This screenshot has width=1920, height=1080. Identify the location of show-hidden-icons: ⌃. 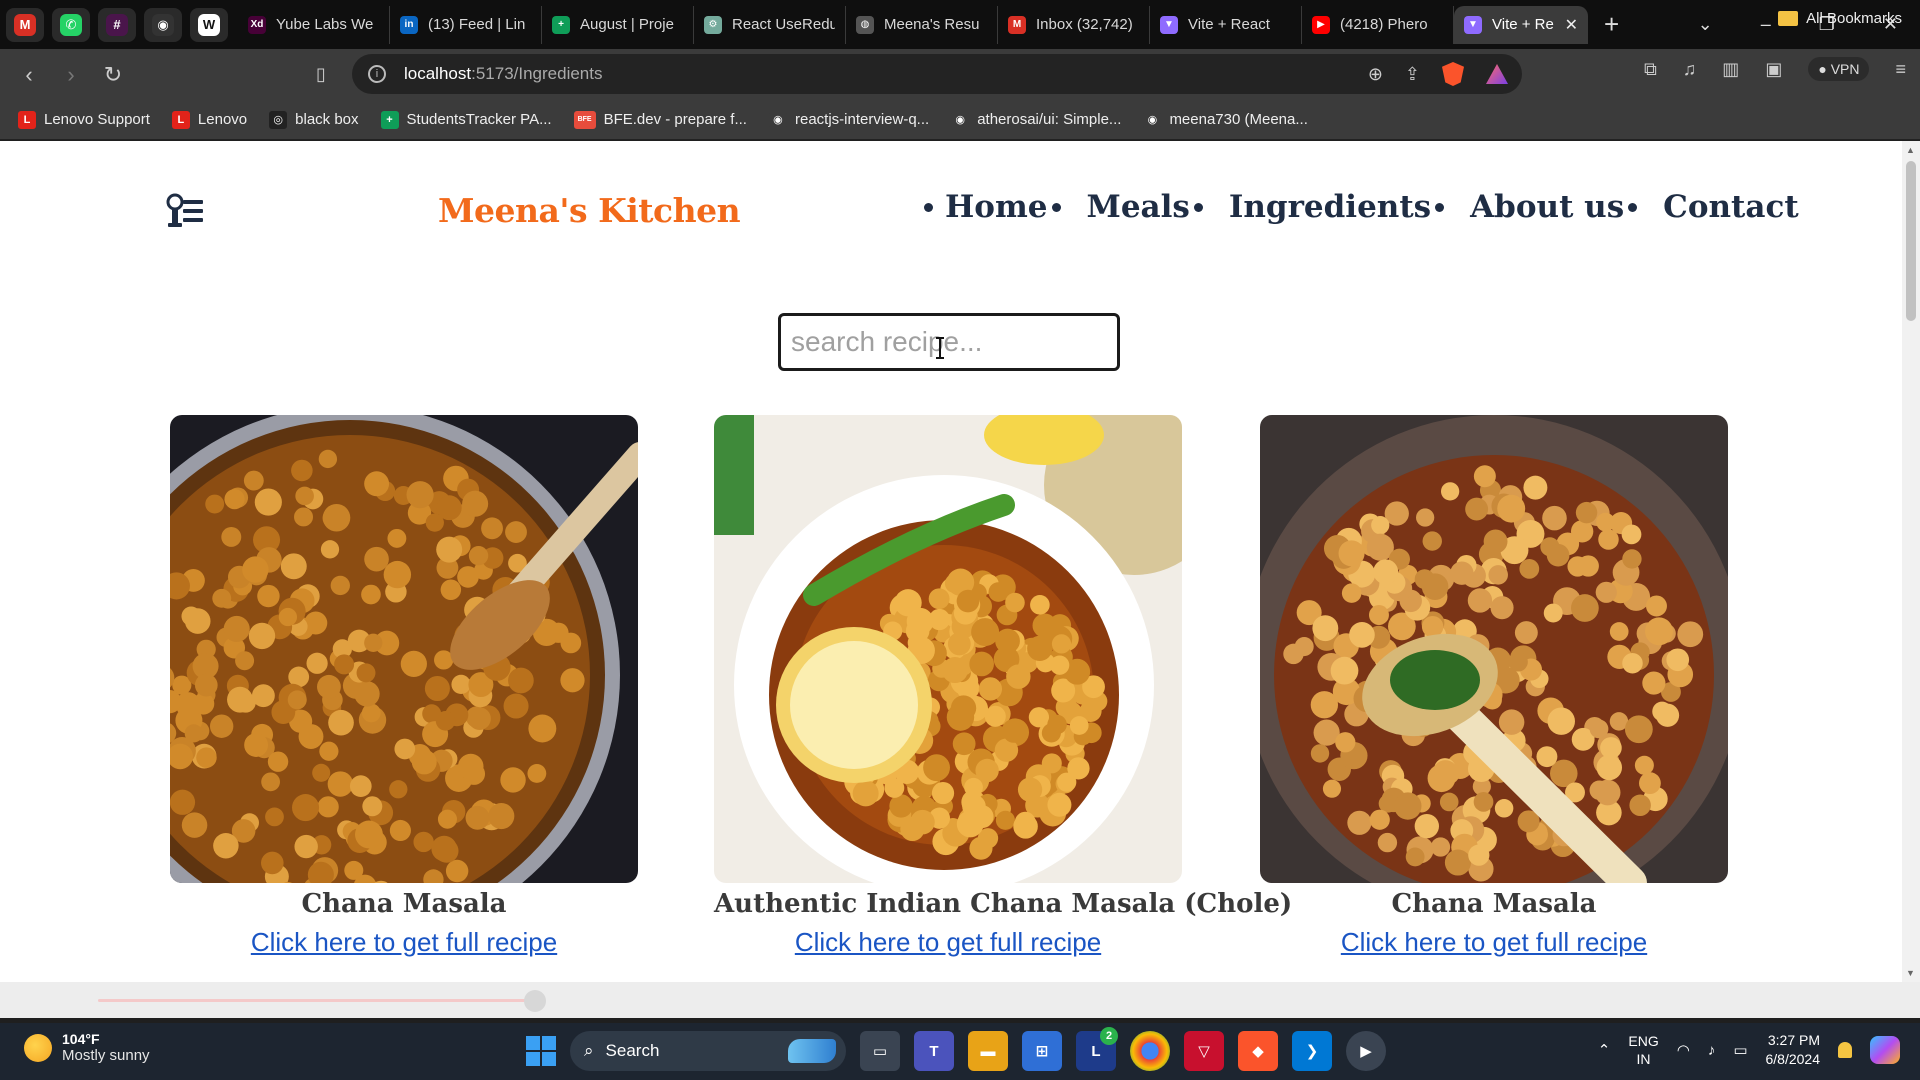
(1604, 1050).